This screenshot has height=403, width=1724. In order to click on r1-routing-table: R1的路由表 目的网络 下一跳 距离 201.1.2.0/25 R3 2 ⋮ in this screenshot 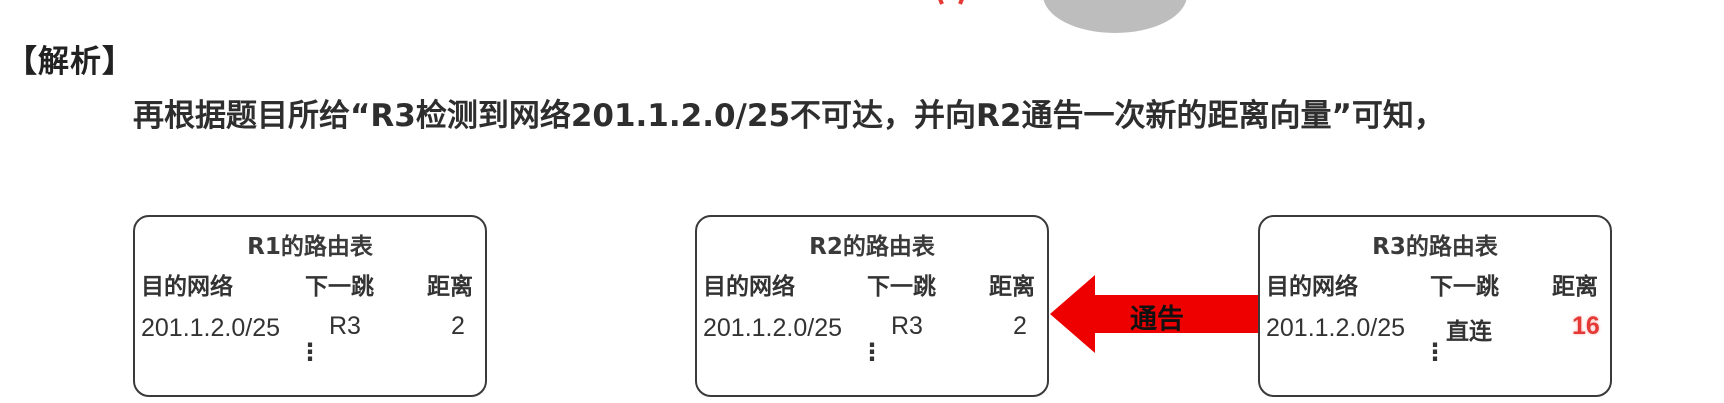, I will do `click(310, 306)`.